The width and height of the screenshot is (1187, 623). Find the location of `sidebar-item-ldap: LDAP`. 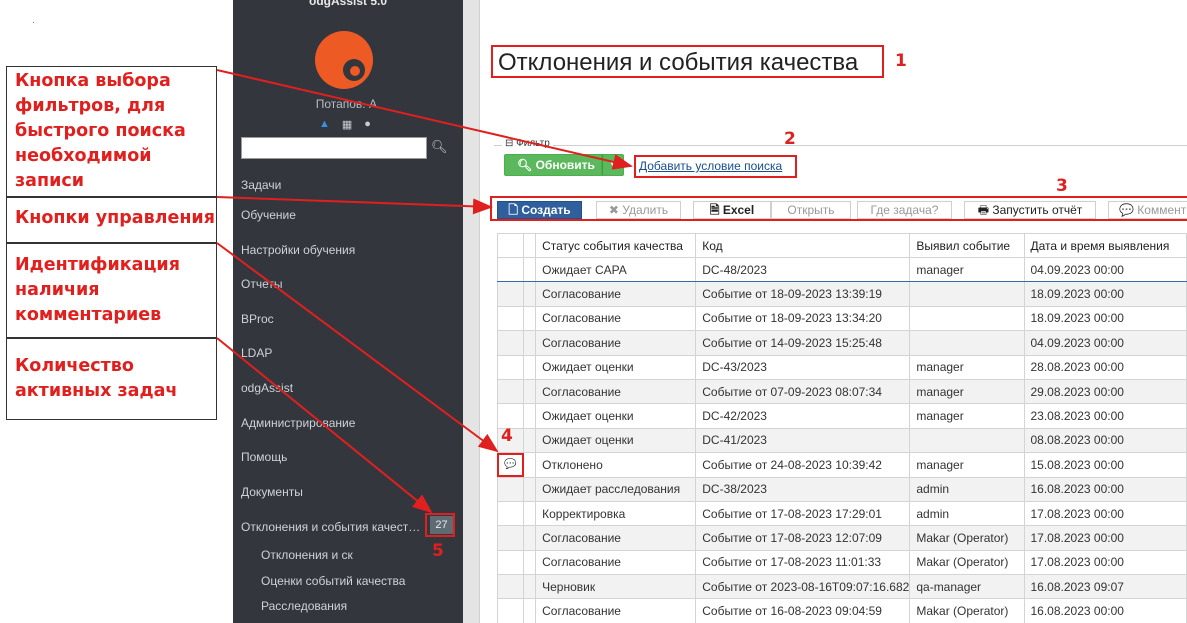

sidebar-item-ldap: LDAP is located at coordinates (256, 353).